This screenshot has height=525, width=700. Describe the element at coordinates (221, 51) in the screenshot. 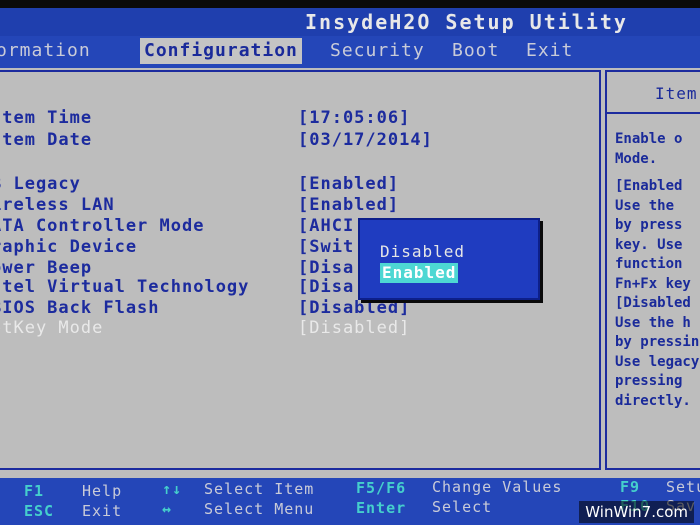

I see `menu-tab-configuration: Configuration` at that location.